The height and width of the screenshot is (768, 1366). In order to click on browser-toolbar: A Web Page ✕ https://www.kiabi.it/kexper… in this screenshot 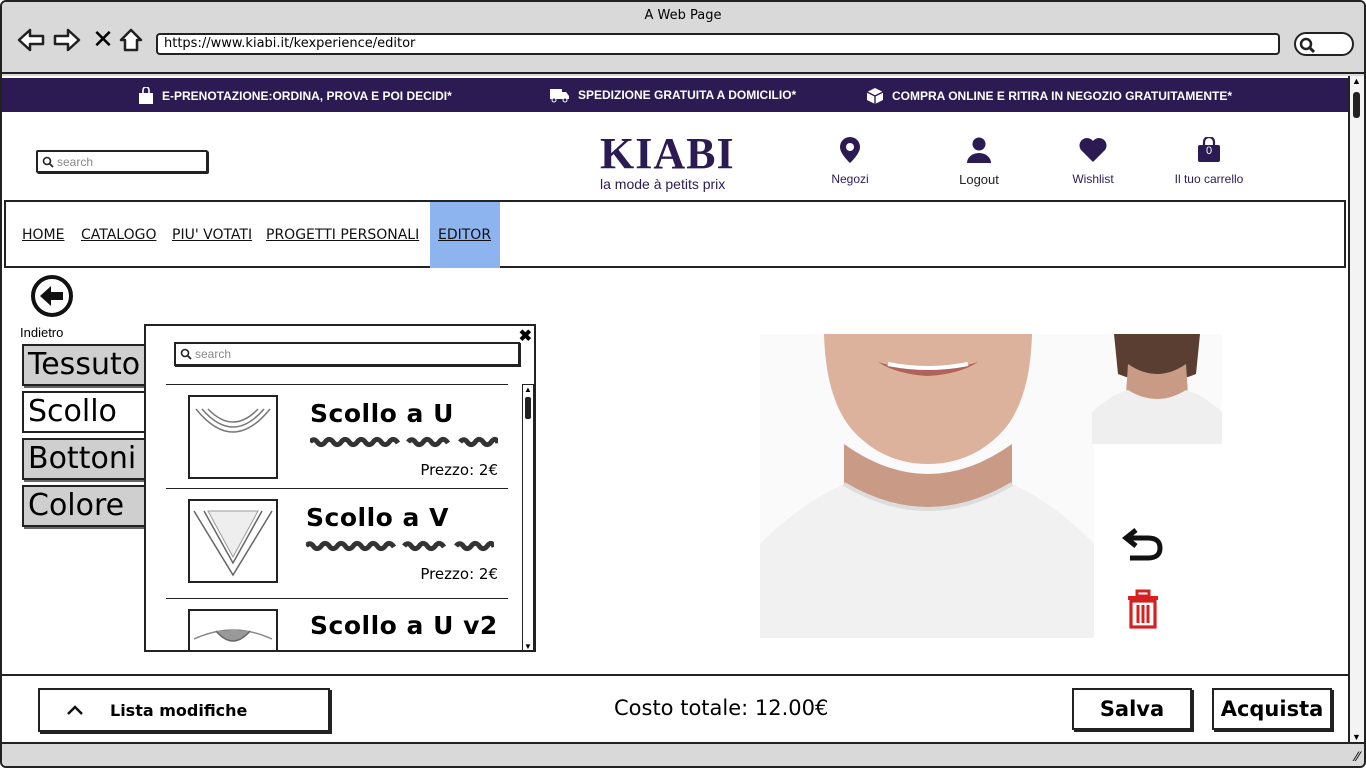, I will do `click(683, 38)`.